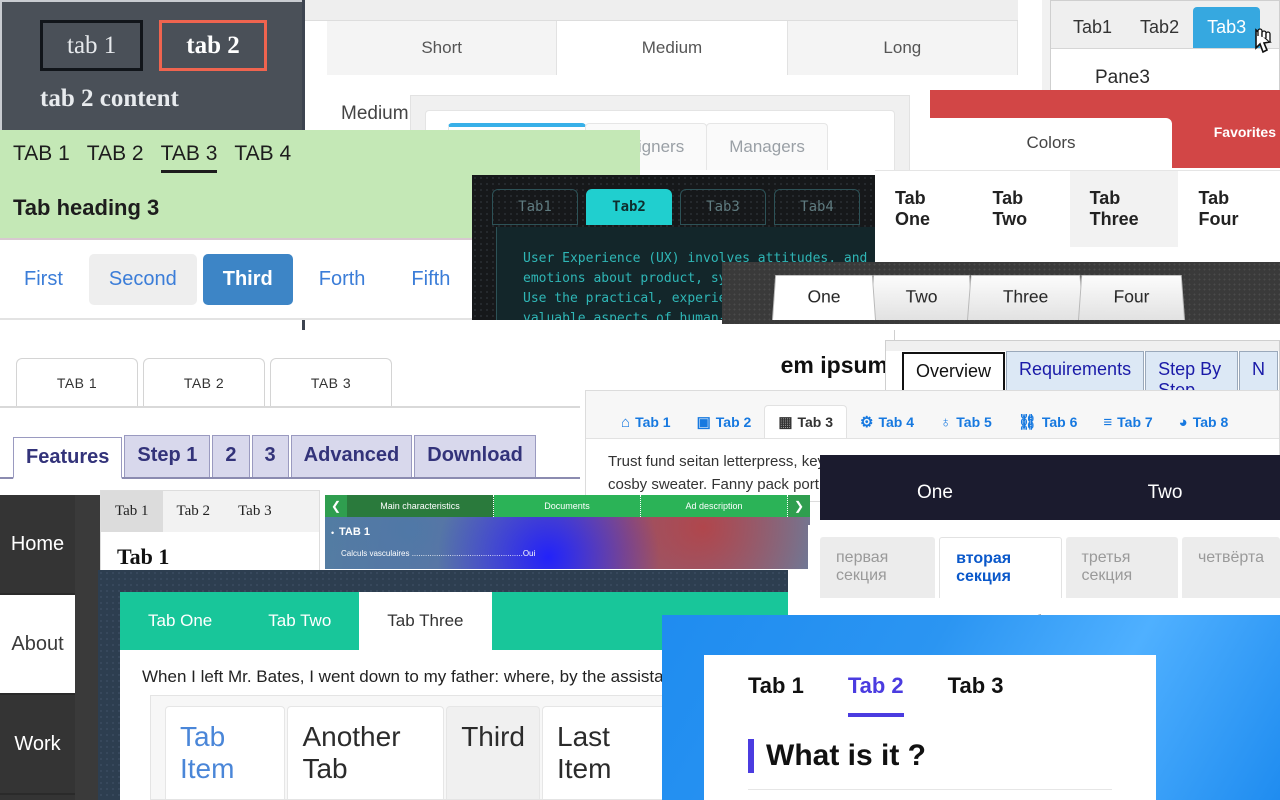 This screenshot has width=1280, height=800. I want to click on tab-main-characteristics: Main characteristics, so click(420, 506).